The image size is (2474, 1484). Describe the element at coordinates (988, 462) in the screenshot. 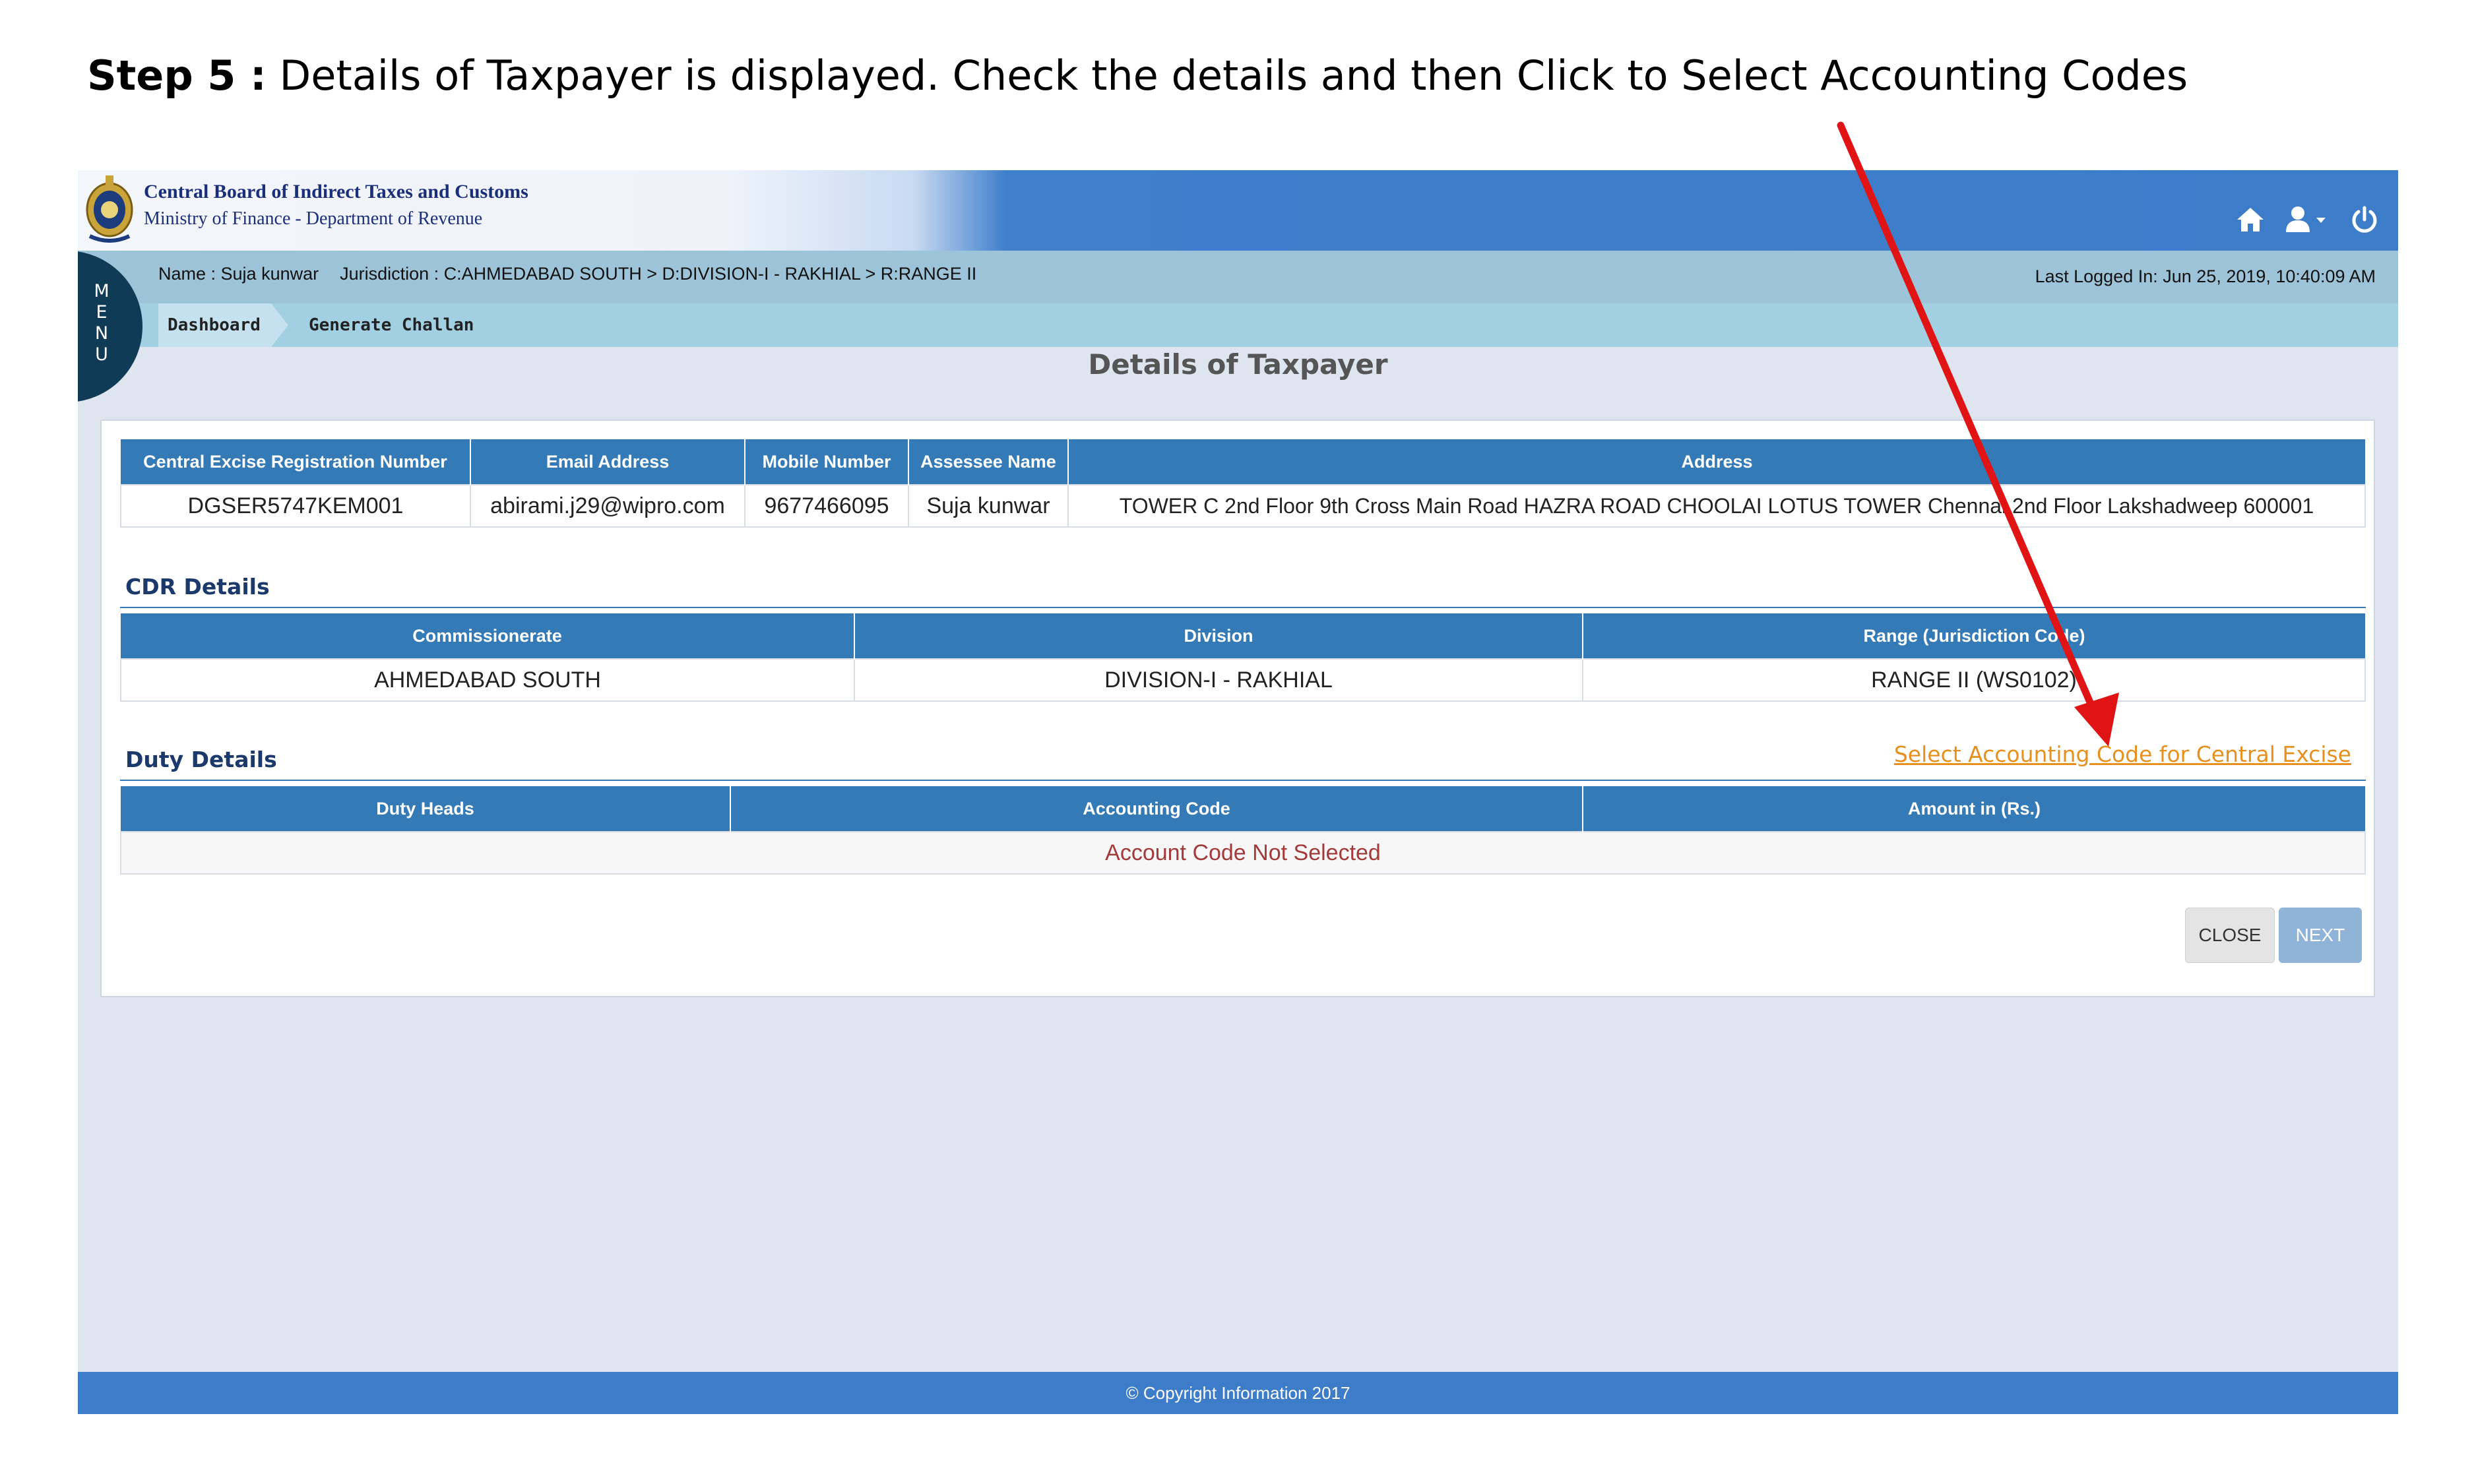

I see `table-header: Assessee Name` at that location.